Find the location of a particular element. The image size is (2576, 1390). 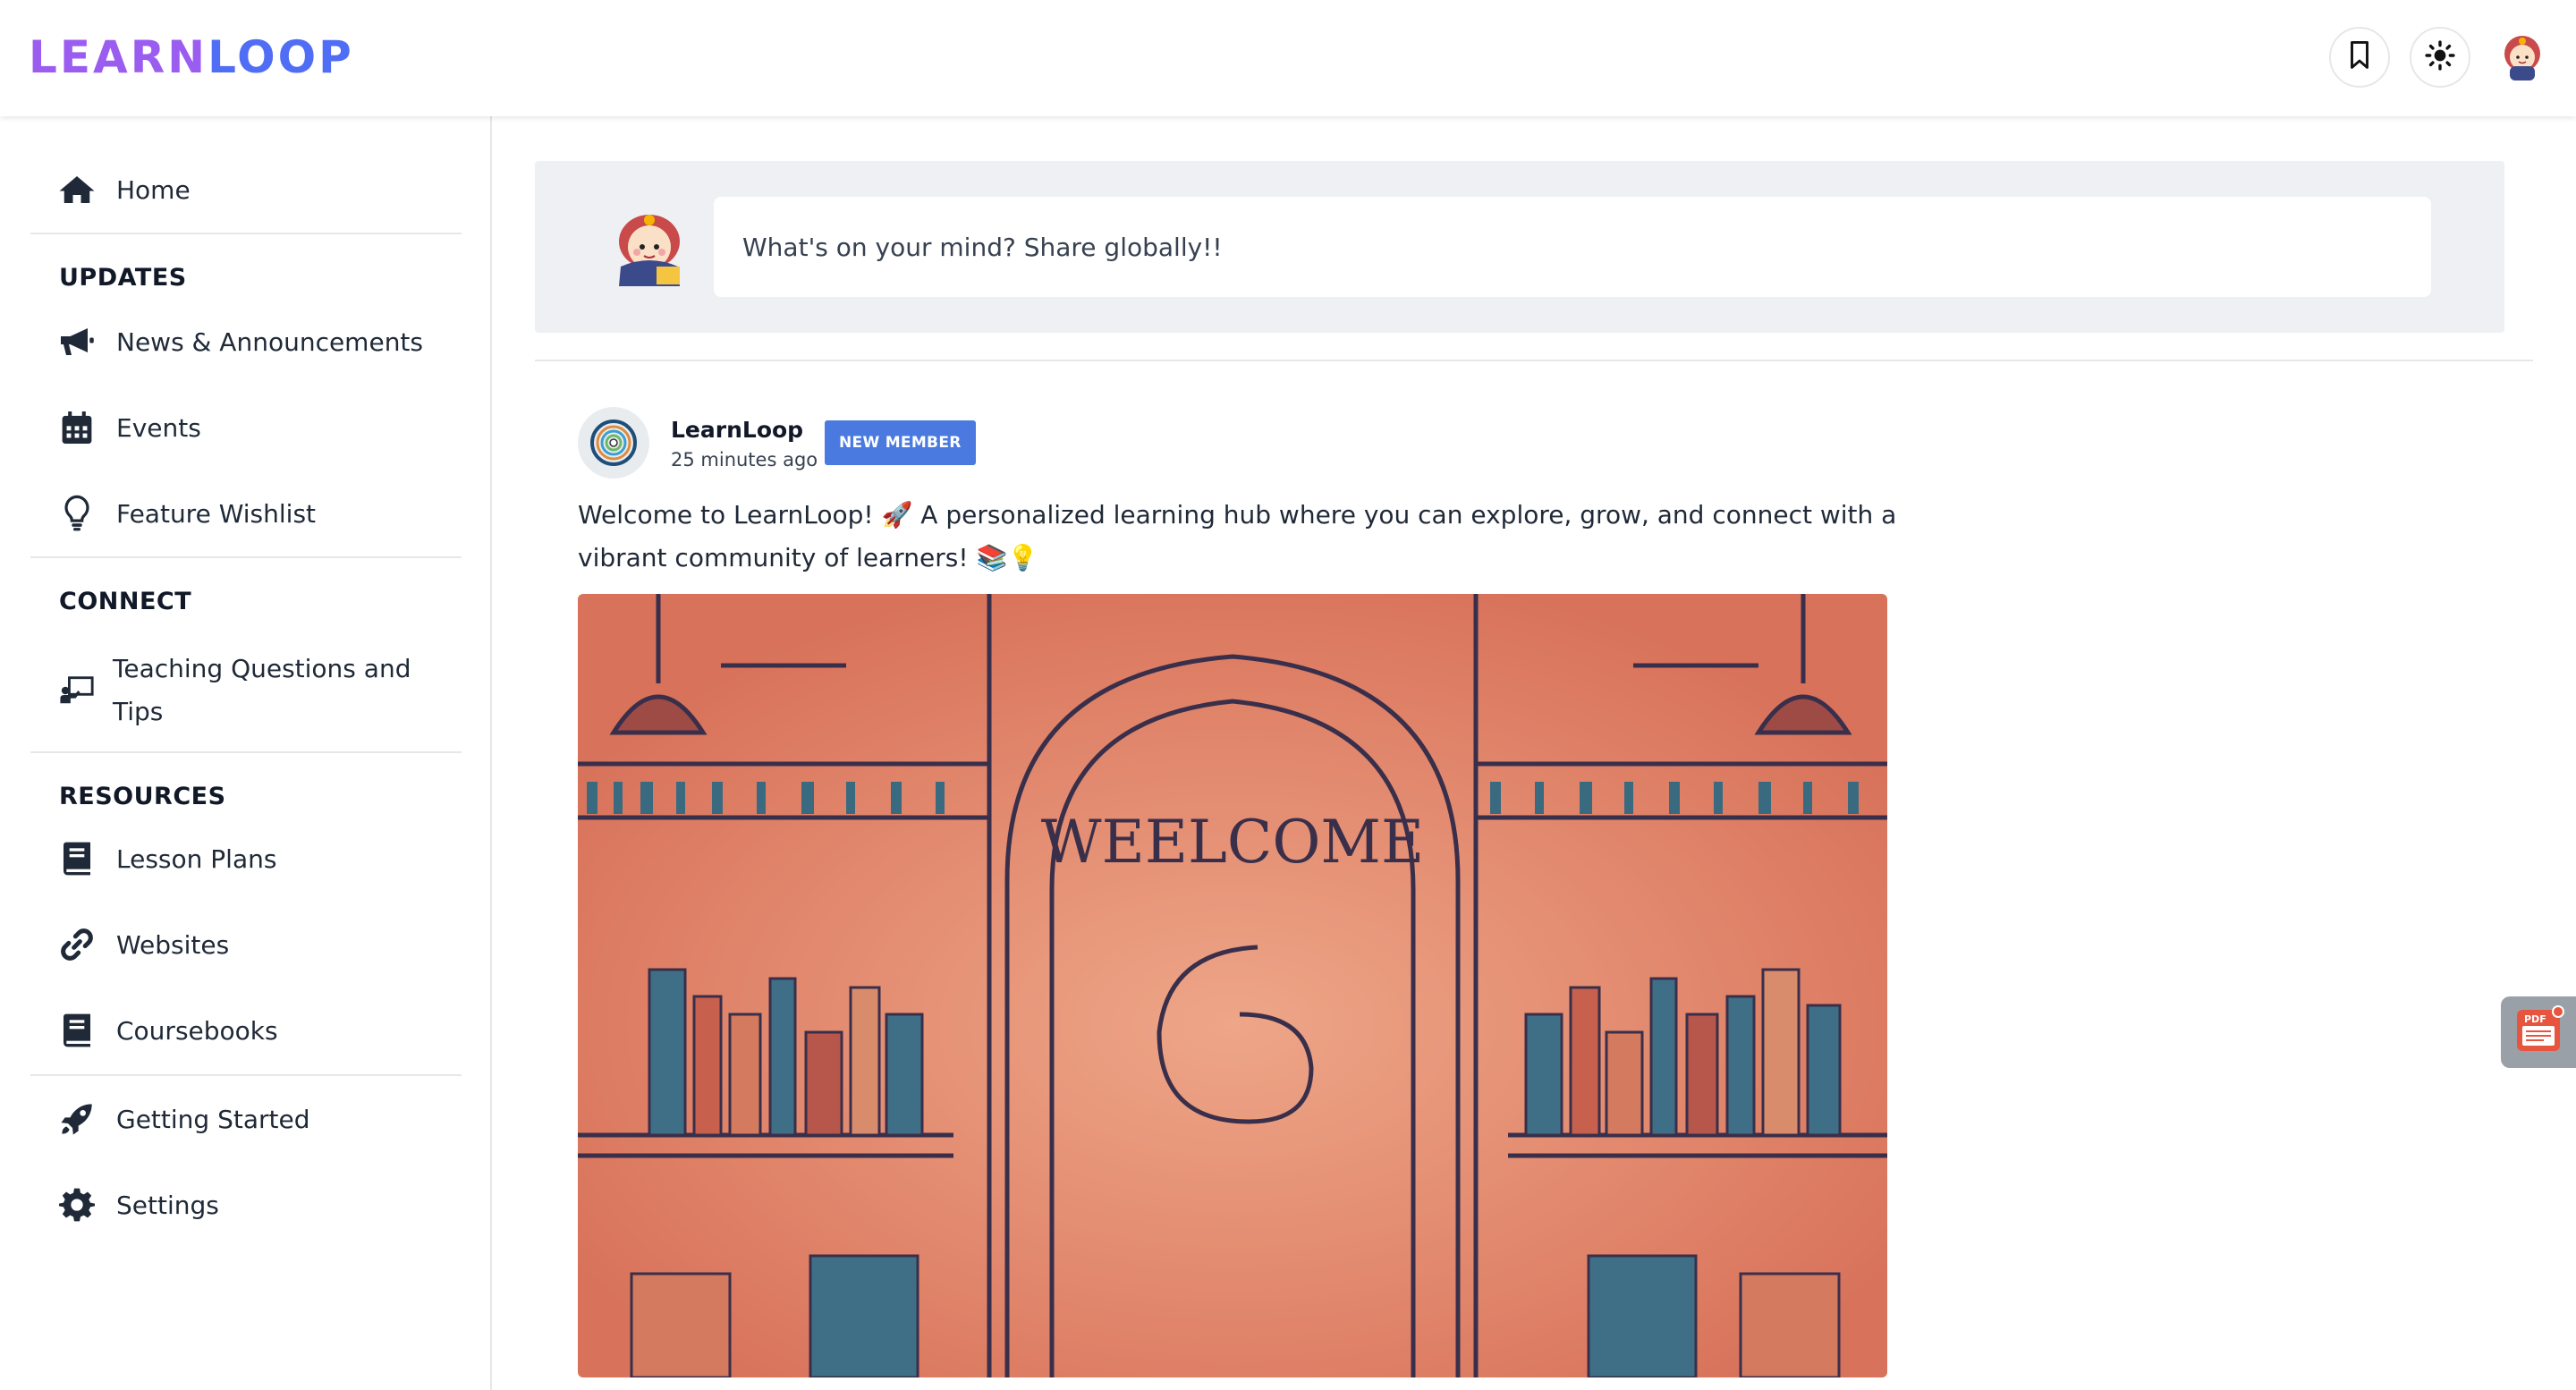

composer-avatar is located at coordinates (649, 247).